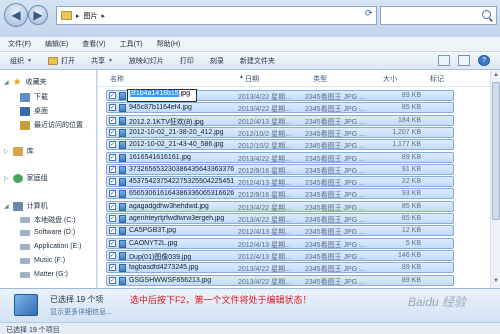 This screenshot has width=500, height=334. I want to click on search-input, so click(438, 15).